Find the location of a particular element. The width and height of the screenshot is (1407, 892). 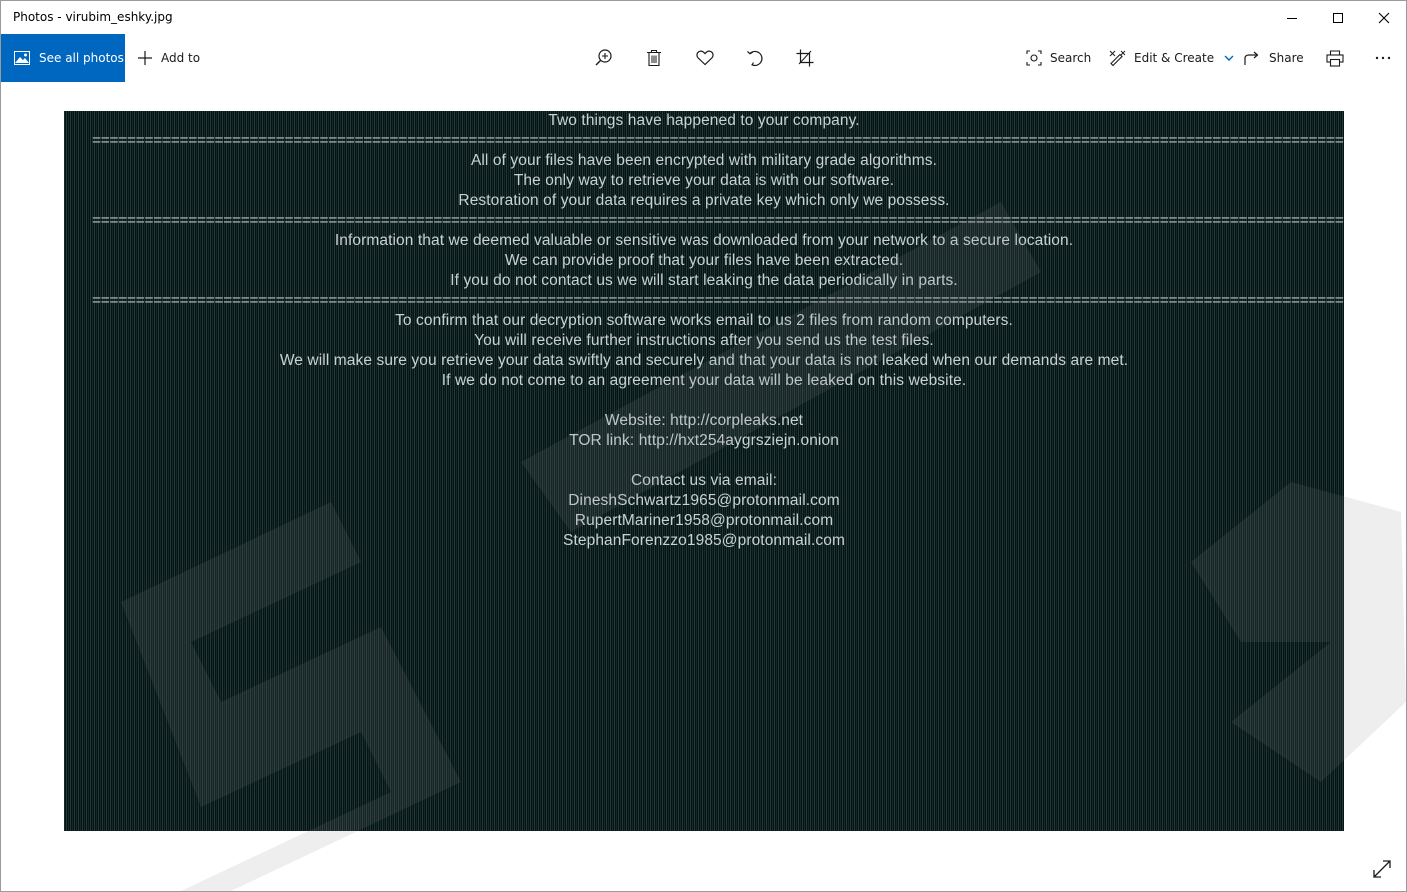

crop-icon is located at coordinates (805, 58).